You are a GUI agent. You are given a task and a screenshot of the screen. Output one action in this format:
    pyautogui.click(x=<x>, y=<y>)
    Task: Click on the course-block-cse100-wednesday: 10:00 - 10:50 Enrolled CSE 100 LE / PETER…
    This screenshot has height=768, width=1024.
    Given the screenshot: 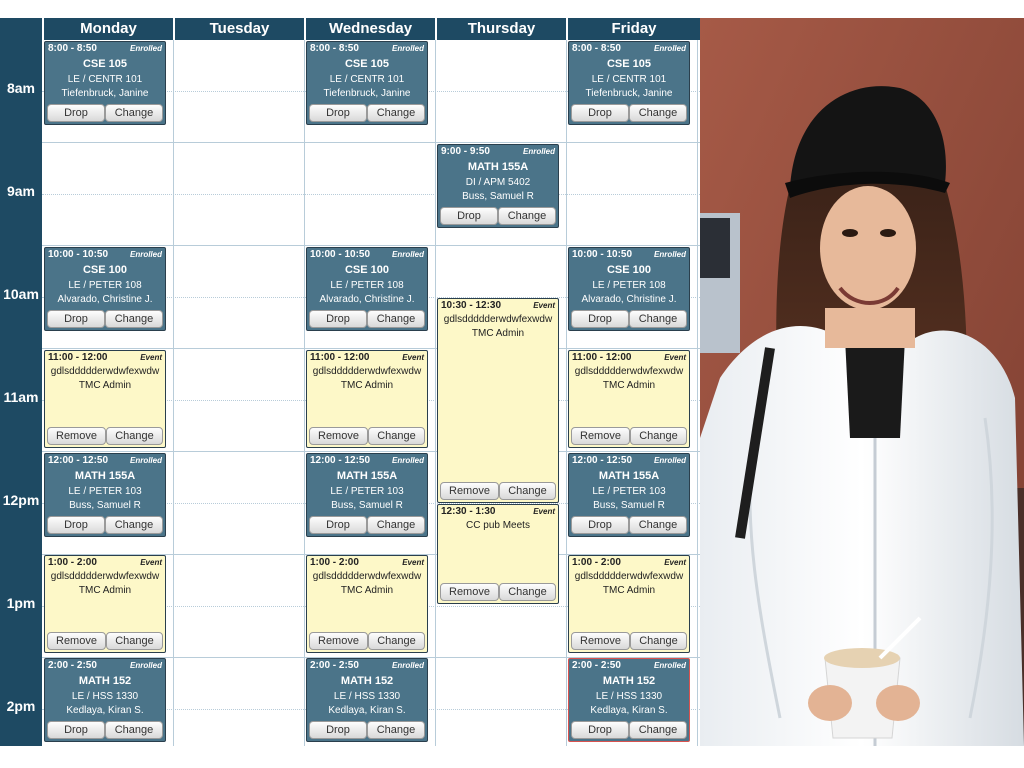 What is the action you would take?
    pyautogui.click(x=367, y=289)
    